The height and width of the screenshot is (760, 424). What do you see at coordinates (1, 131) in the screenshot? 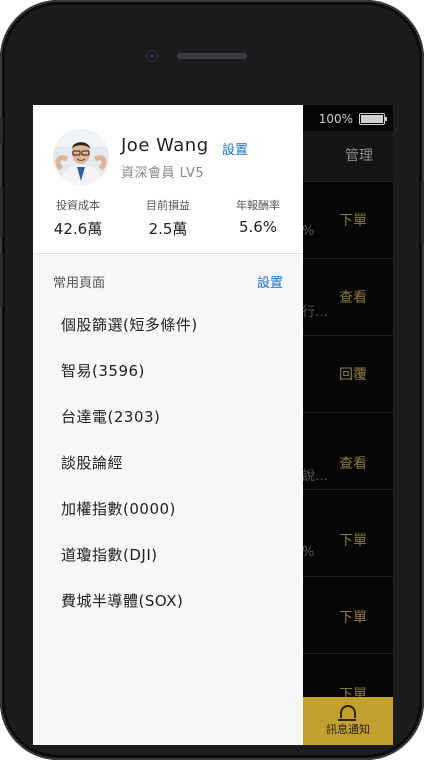
I see `mute-switch` at bounding box center [1, 131].